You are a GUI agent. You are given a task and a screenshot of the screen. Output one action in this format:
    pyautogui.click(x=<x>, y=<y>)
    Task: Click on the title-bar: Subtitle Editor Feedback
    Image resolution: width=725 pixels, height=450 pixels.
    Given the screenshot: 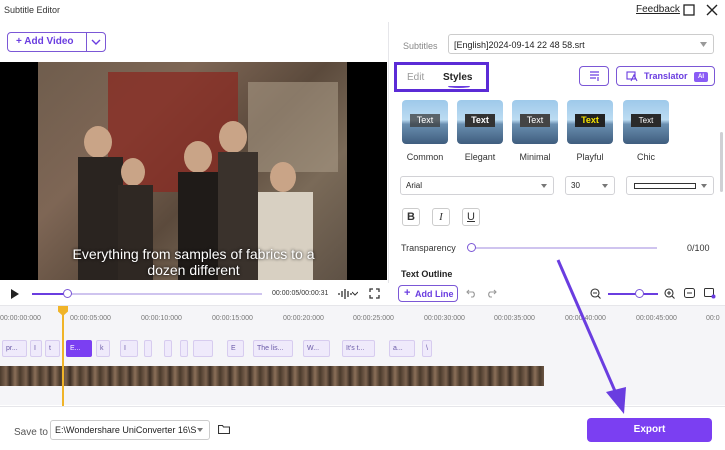 What is the action you would take?
    pyautogui.click(x=362, y=11)
    